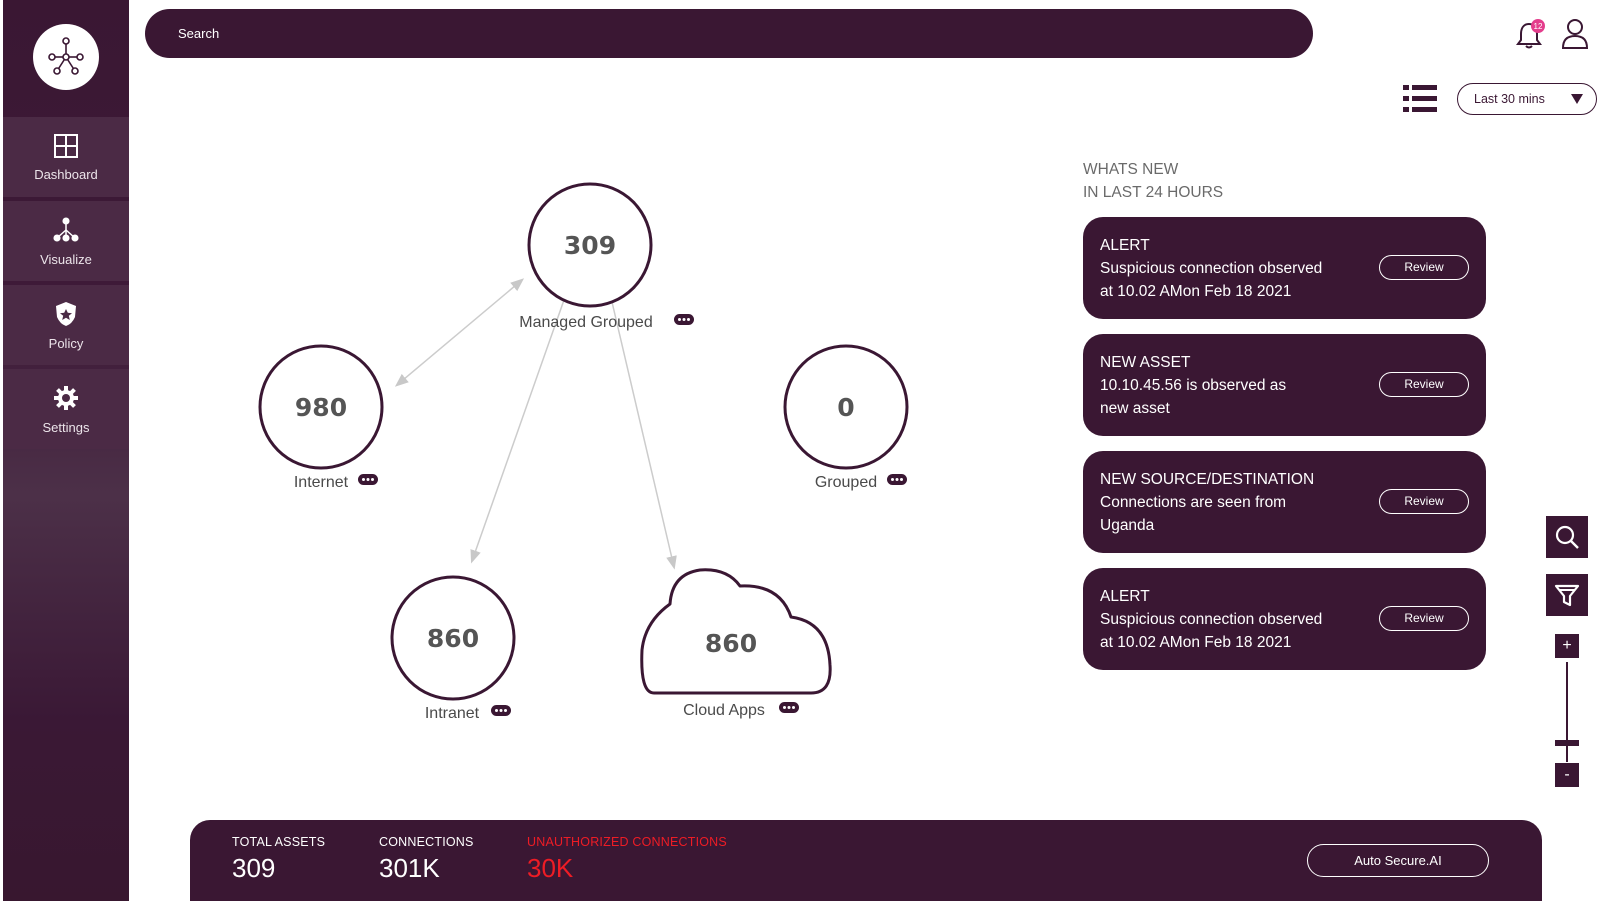 The image size is (1606, 901). I want to click on node-value: 309, so click(590, 245).